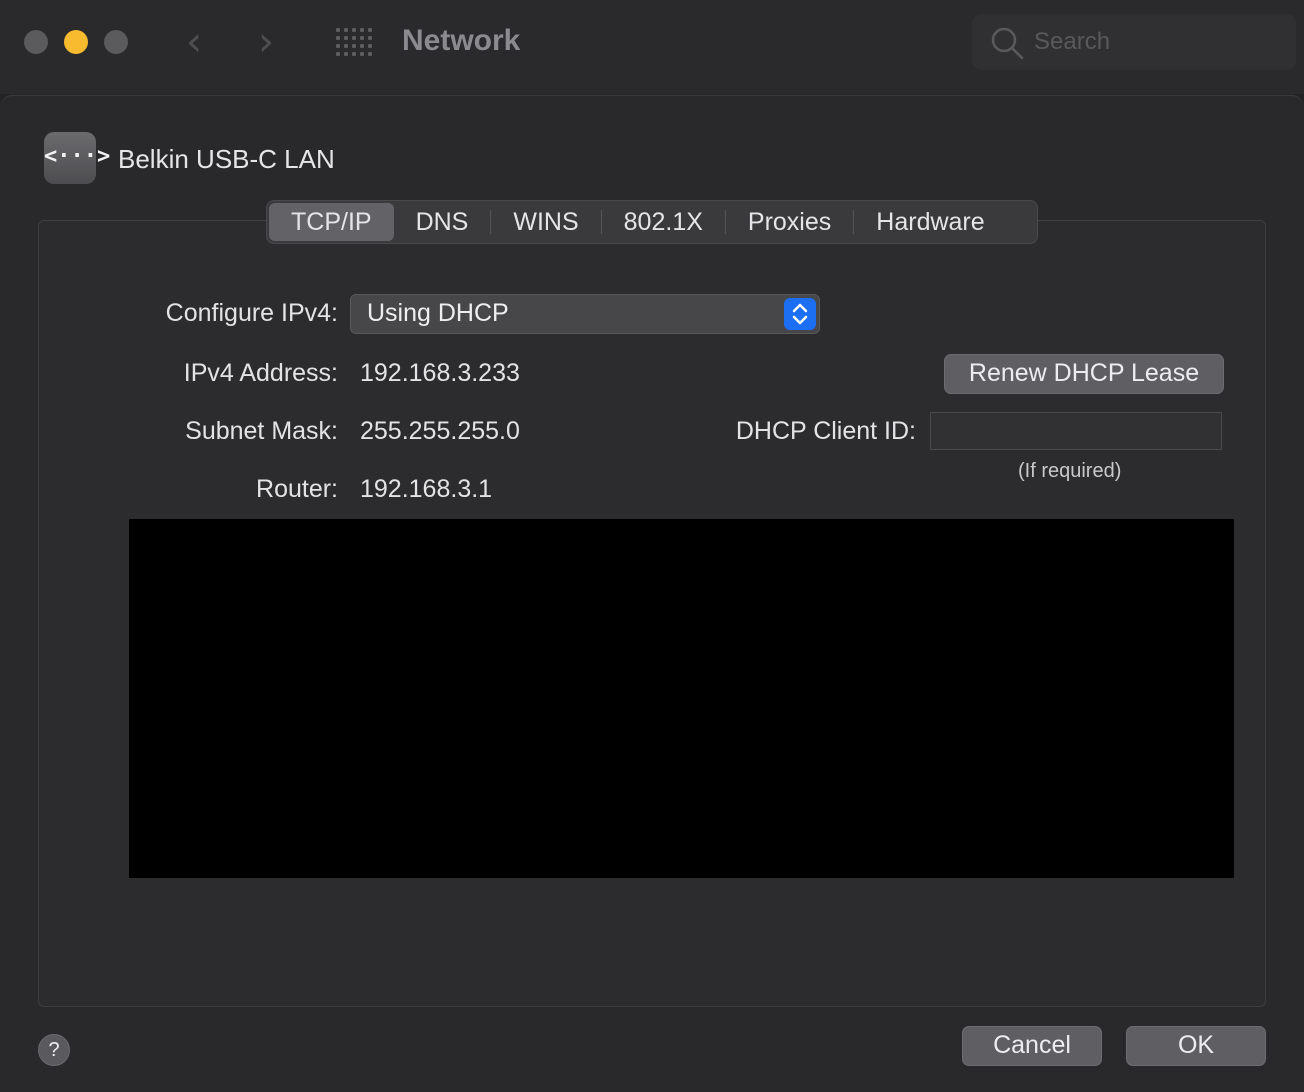 The height and width of the screenshot is (1092, 1304). What do you see at coordinates (36, 42) in the screenshot?
I see `close-window-button` at bounding box center [36, 42].